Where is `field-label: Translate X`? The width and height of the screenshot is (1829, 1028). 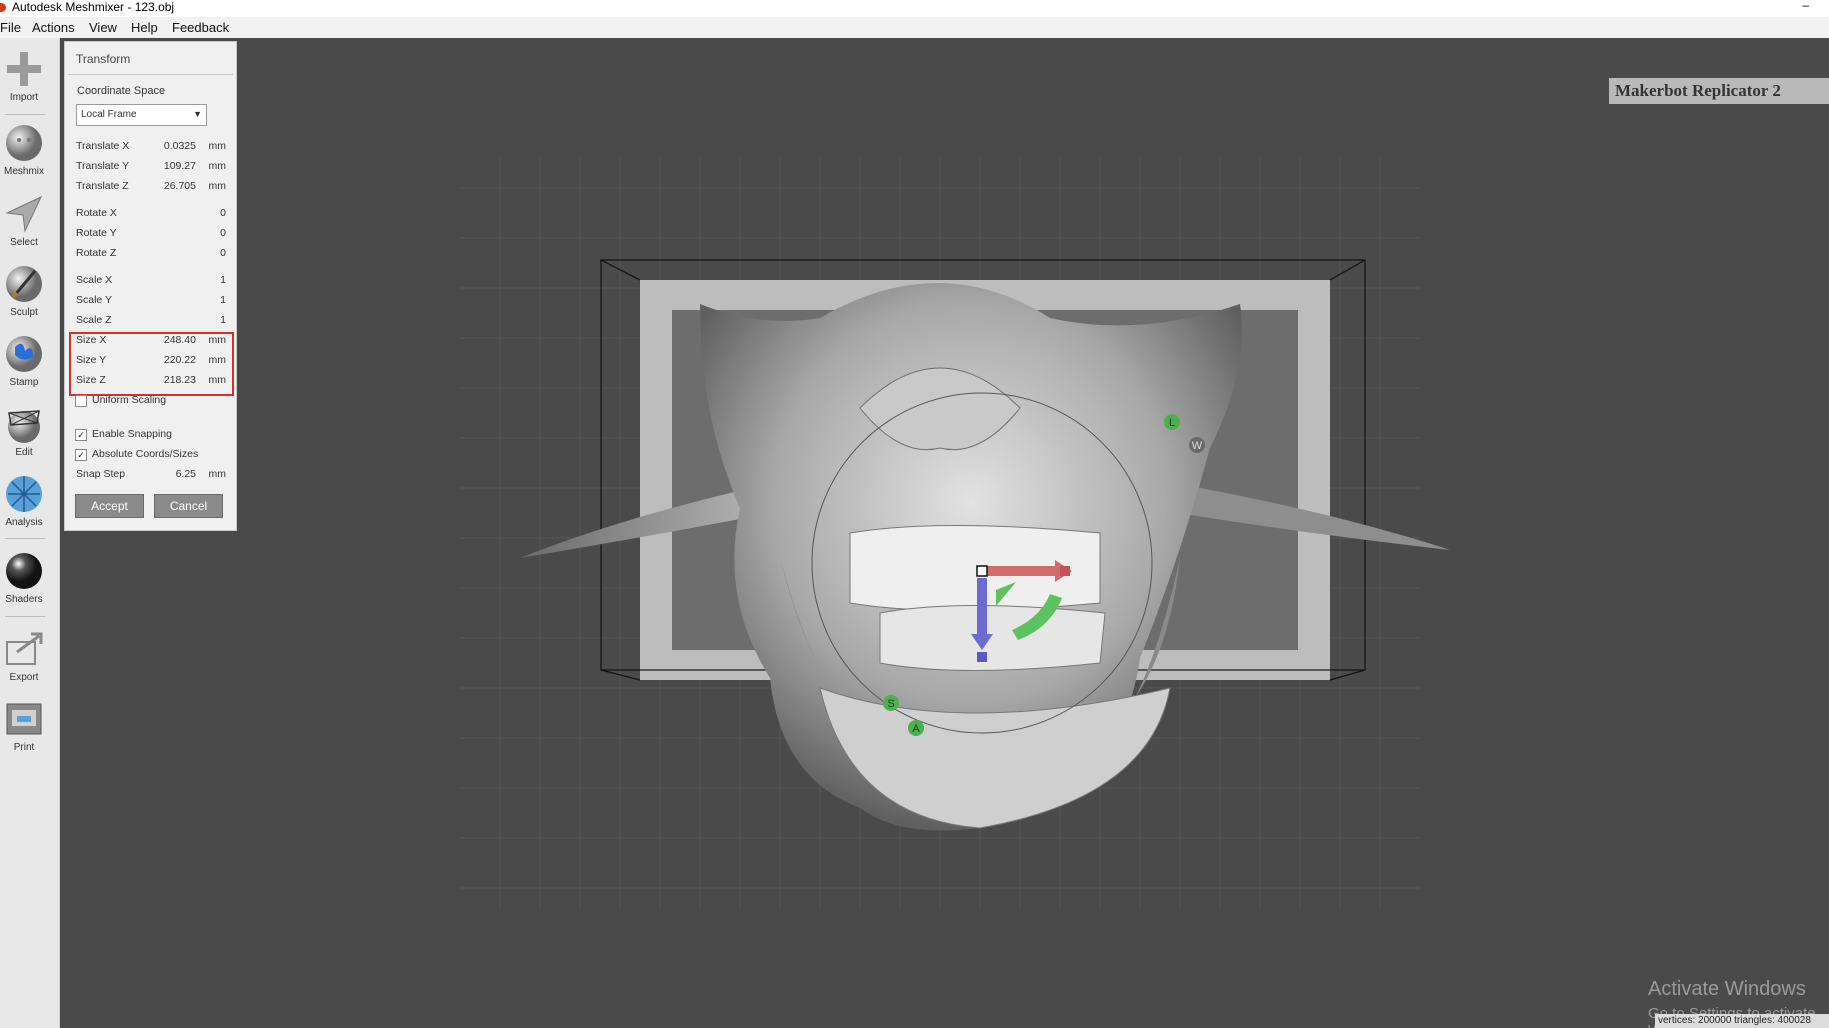
field-label: Translate X is located at coordinates (103, 146).